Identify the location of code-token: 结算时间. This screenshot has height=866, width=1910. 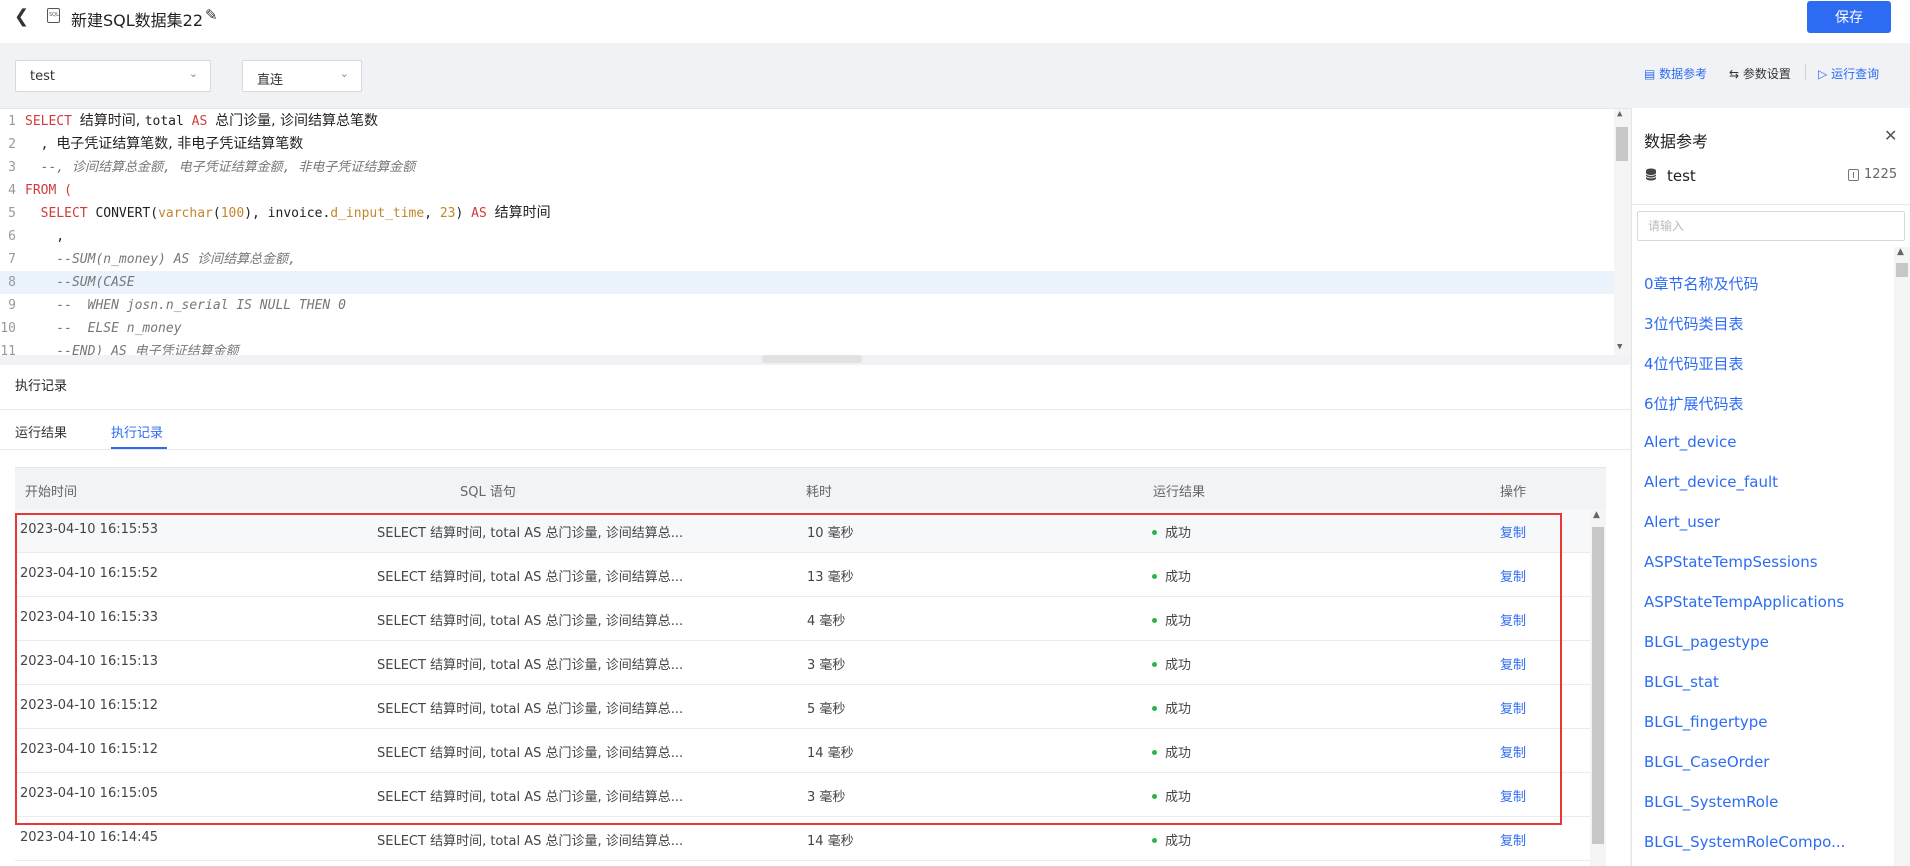
(522, 213).